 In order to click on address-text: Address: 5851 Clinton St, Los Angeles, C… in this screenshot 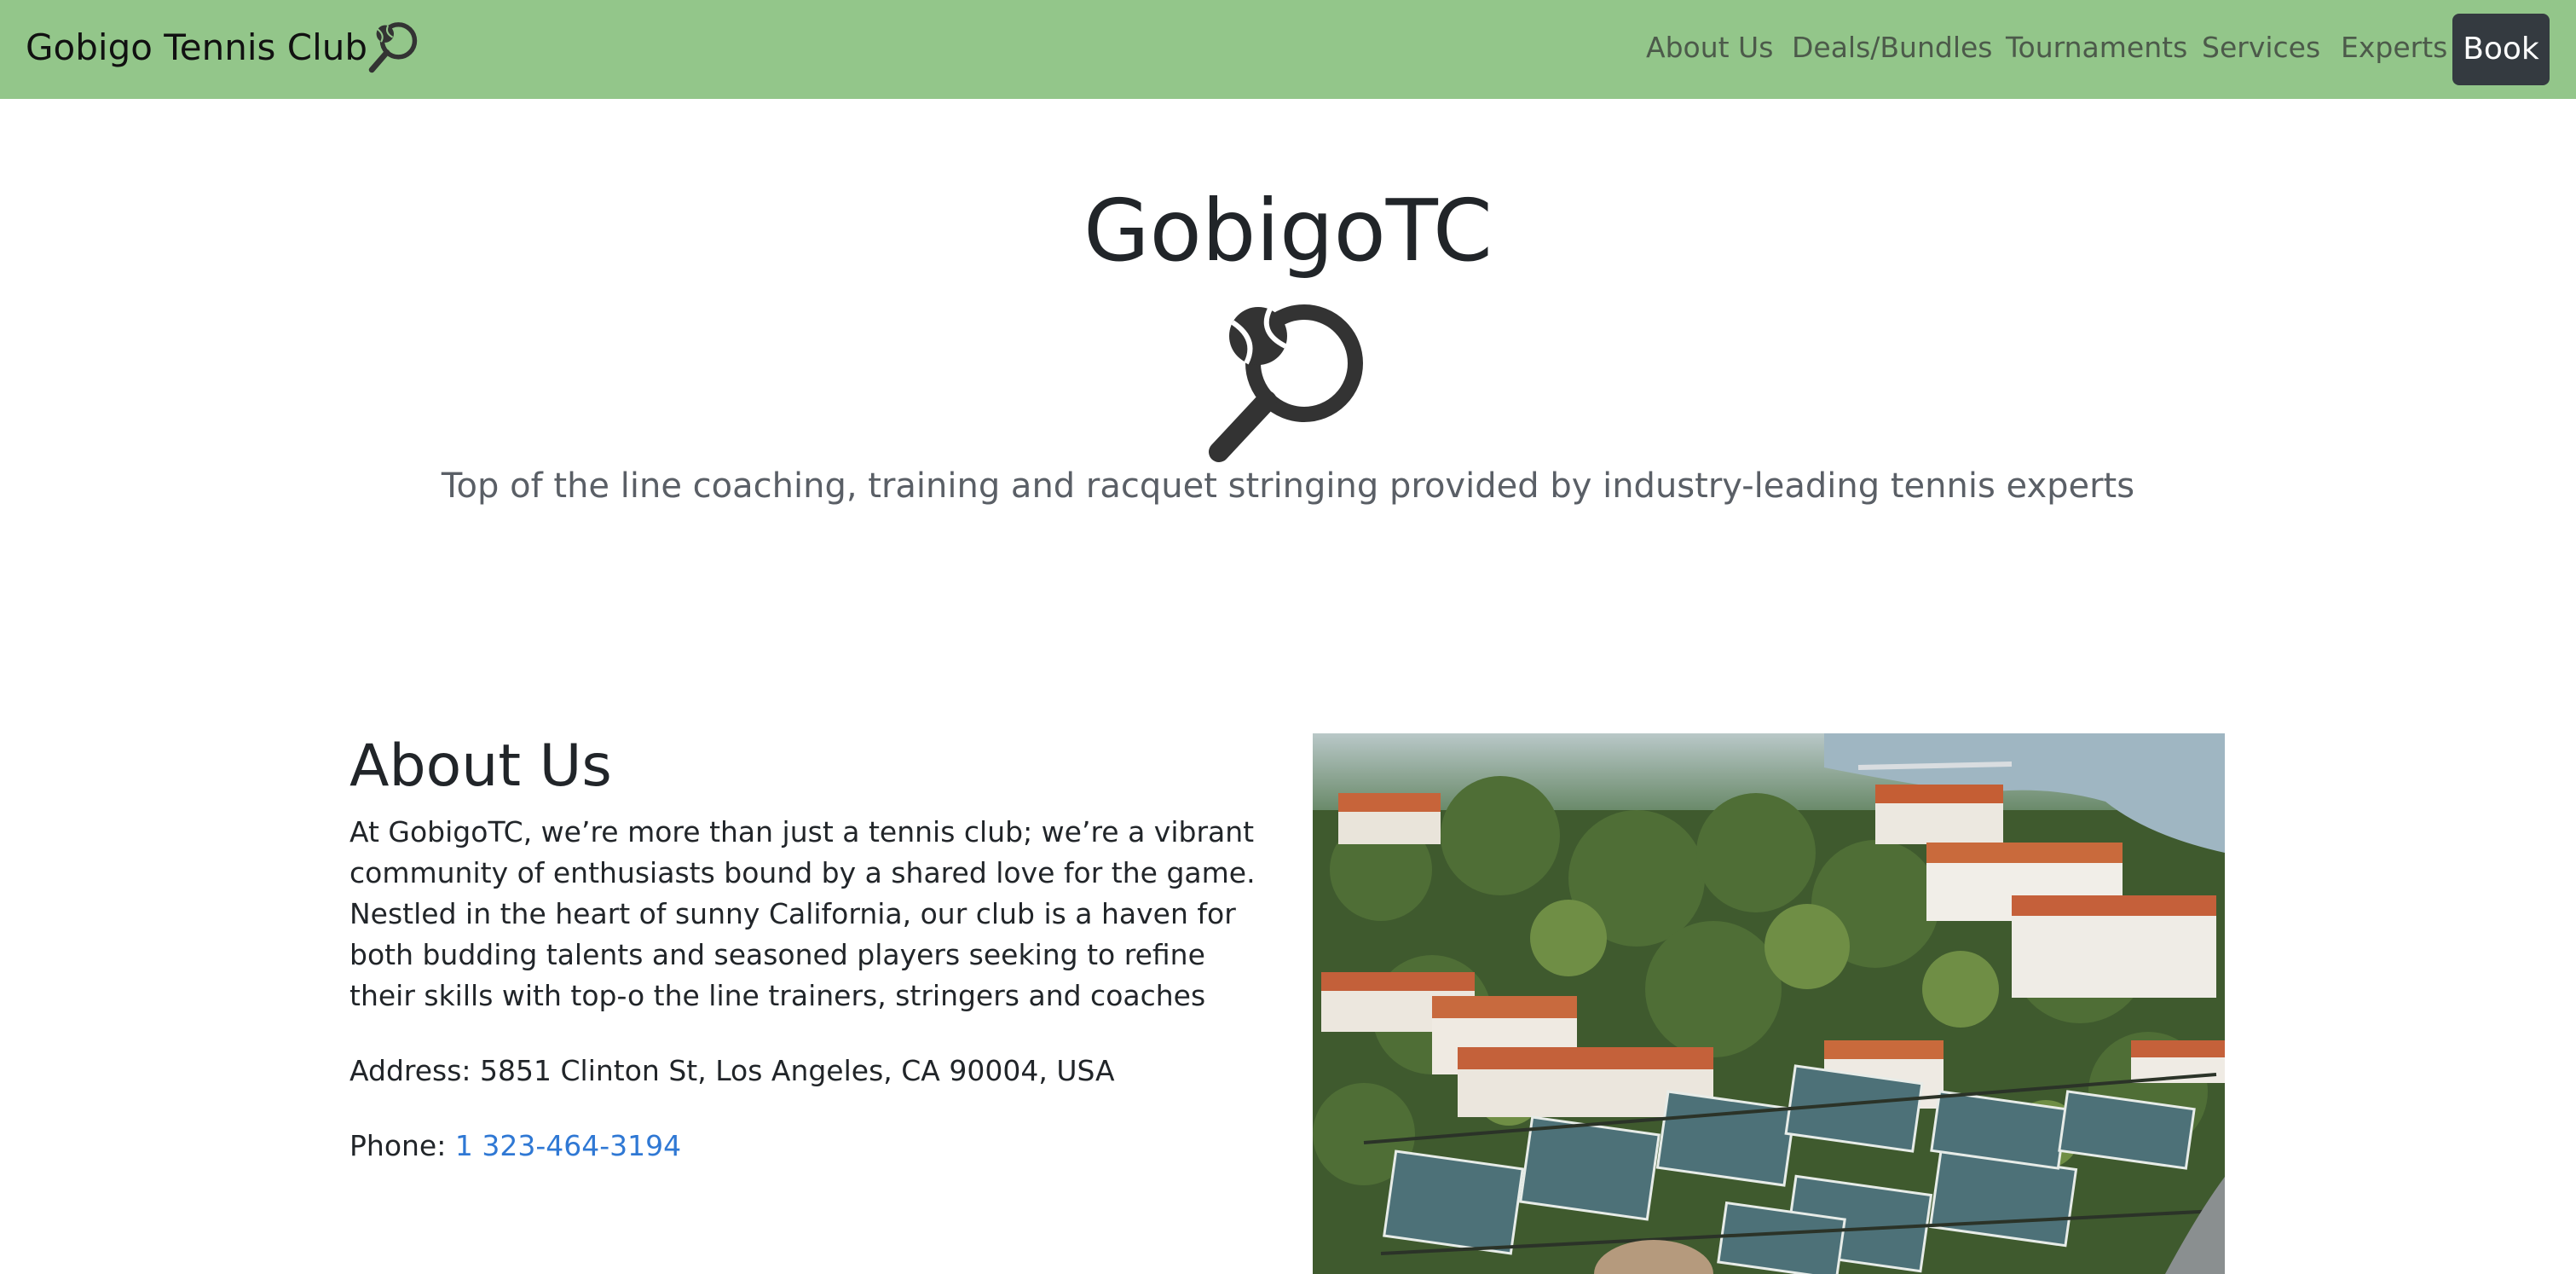, I will do `click(732, 1070)`.